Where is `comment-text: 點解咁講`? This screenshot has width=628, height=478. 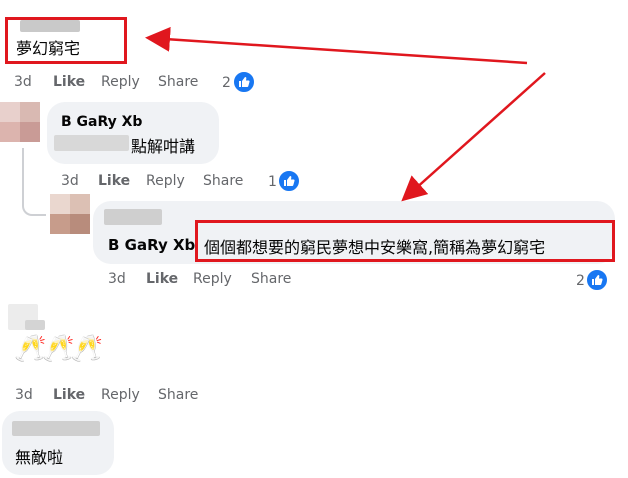
comment-text: 點解咁講 is located at coordinates (163, 146).